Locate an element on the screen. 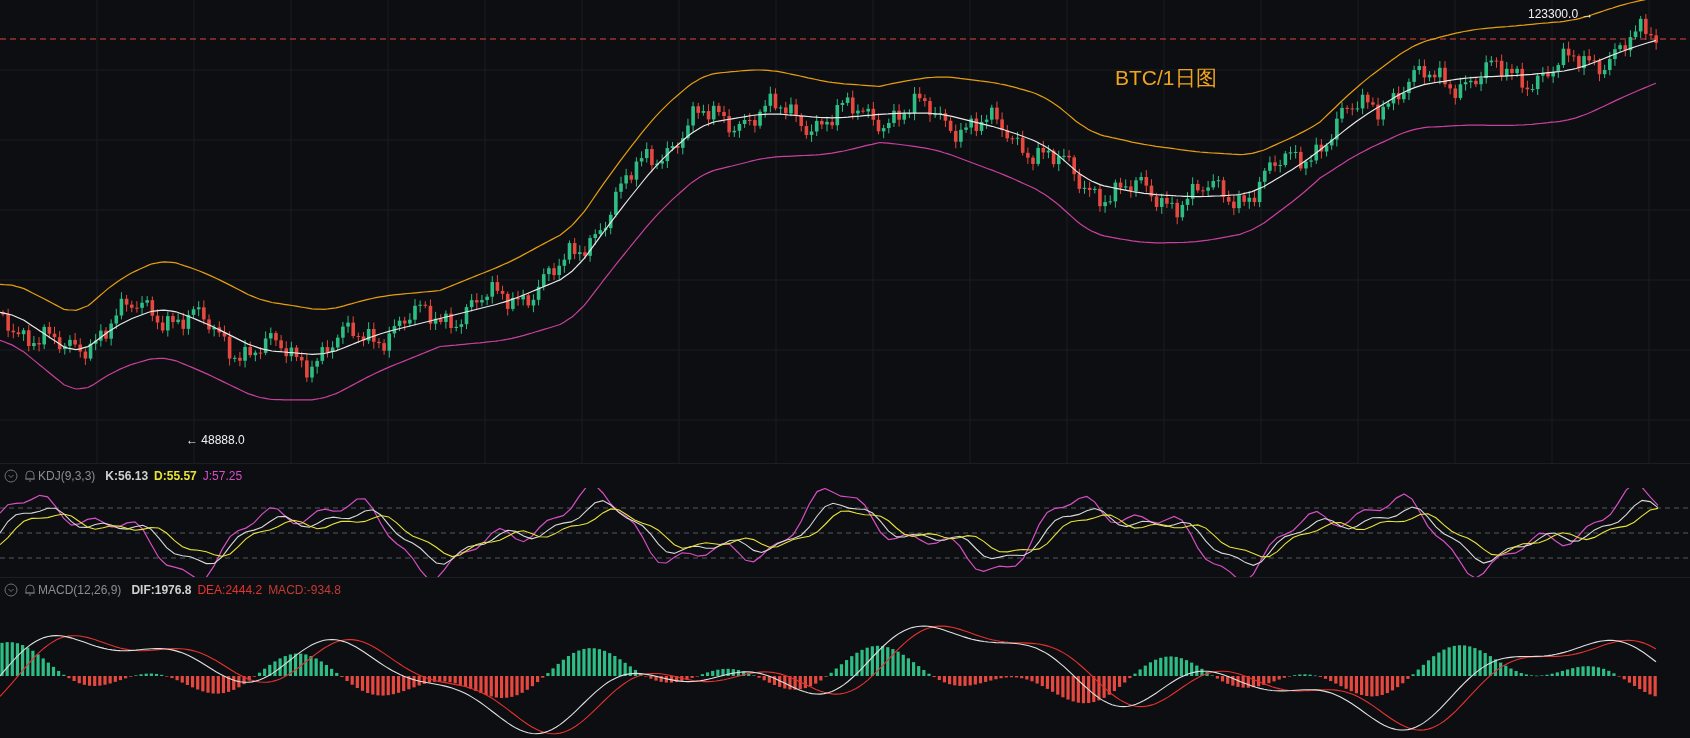  low-price-label: ← 48888.0 is located at coordinates (215, 440).